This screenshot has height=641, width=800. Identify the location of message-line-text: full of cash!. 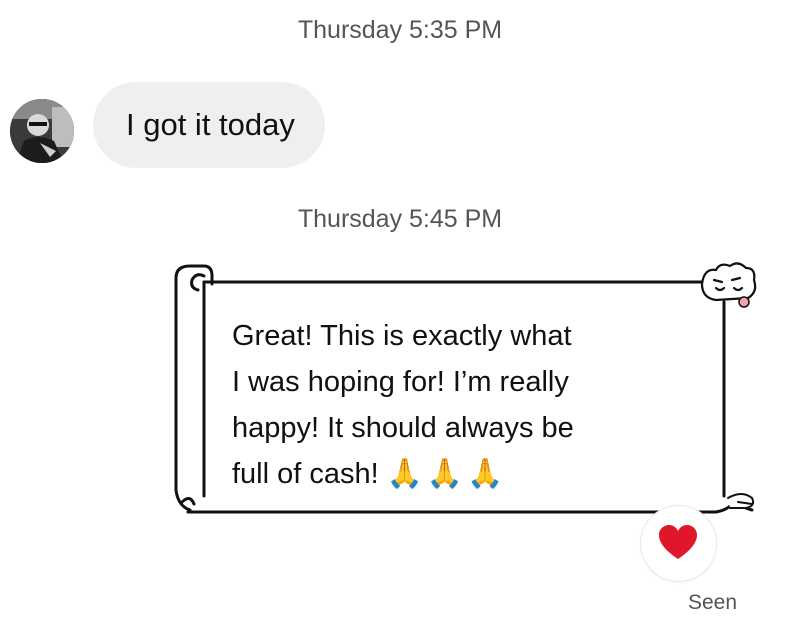
(305, 474).